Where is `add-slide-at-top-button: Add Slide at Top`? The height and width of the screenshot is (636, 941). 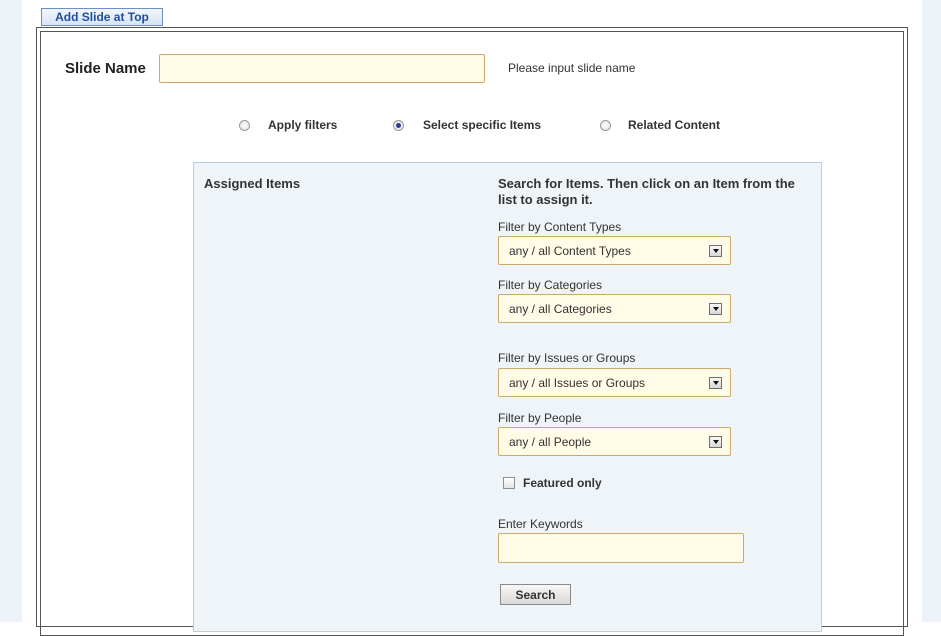
add-slide-at-top-button: Add Slide at Top is located at coordinates (102, 17).